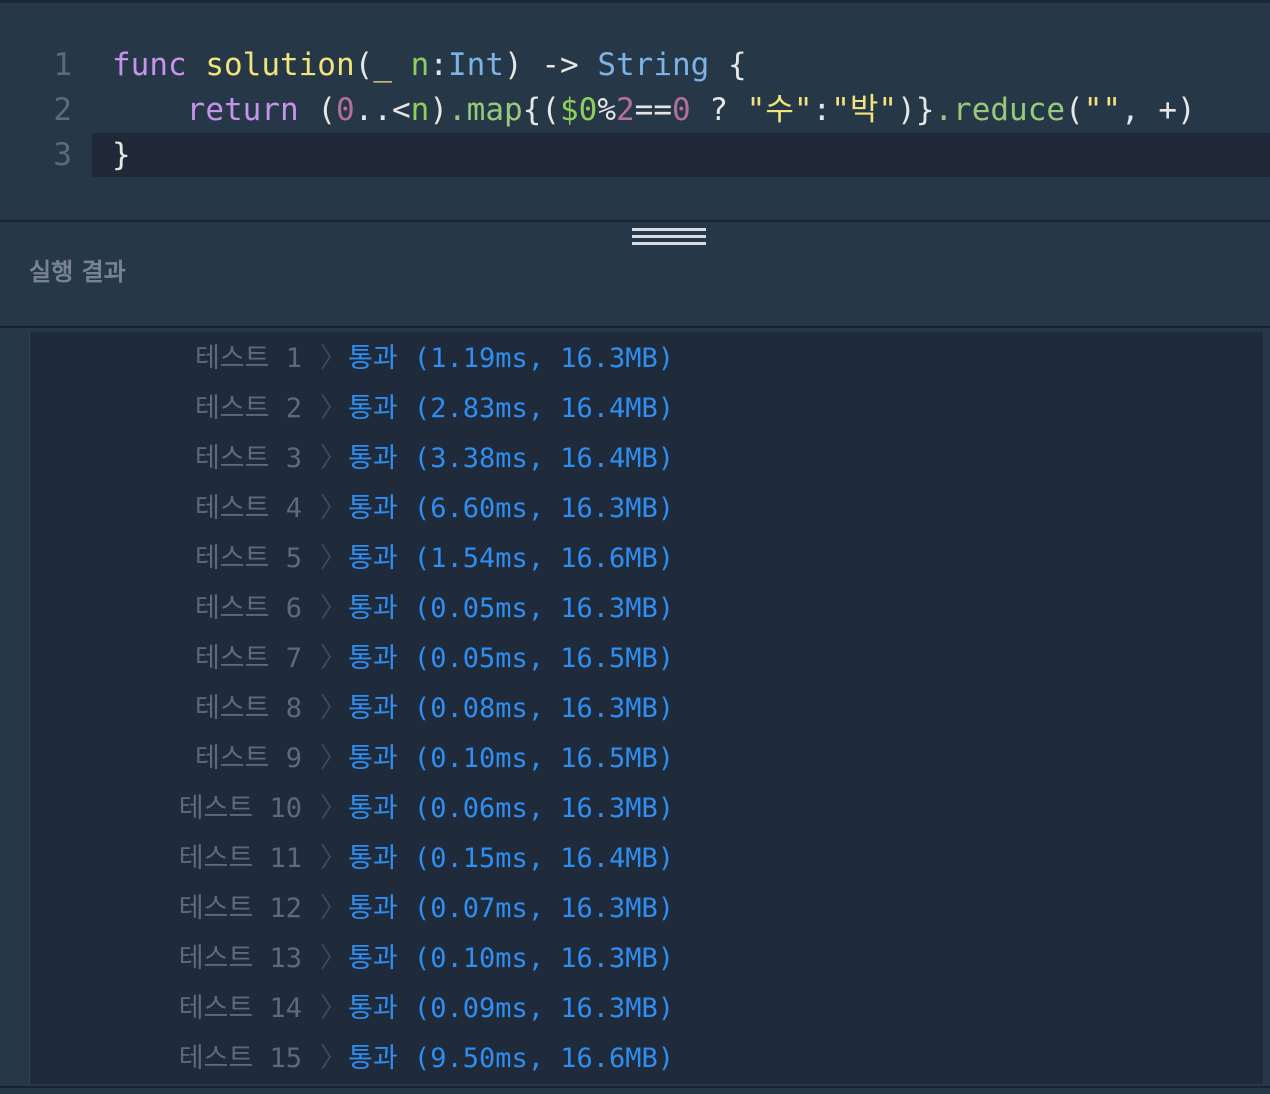 This screenshot has width=1270, height=1094. I want to click on result-row: 테스트 6 〉 통과 (0.05ms, 16.3MB), so click(646, 609).